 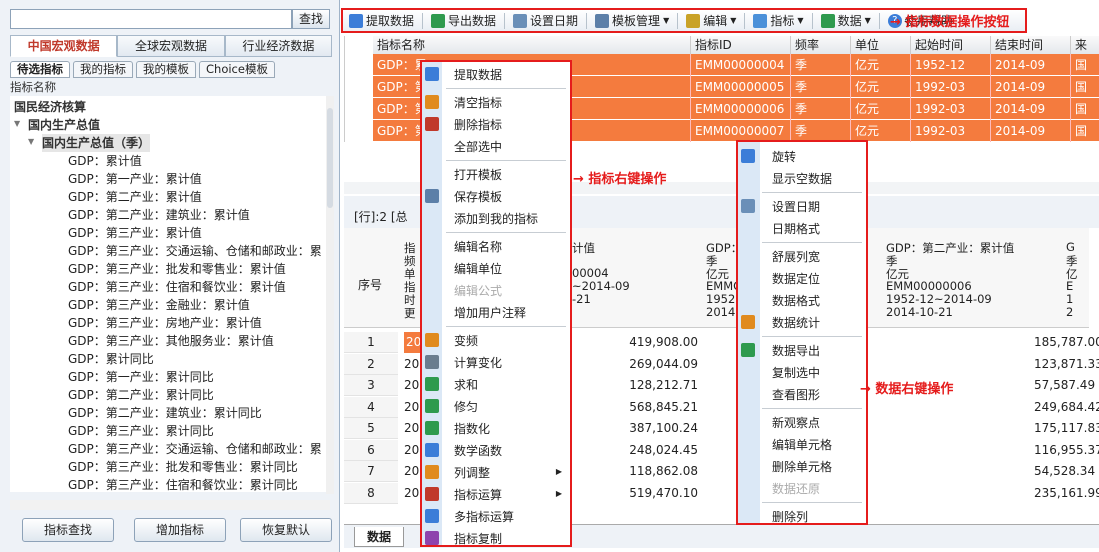 I want to click on tree-node: GDP：第二产业：建筑业：累计同比, so click(x=165, y=413).